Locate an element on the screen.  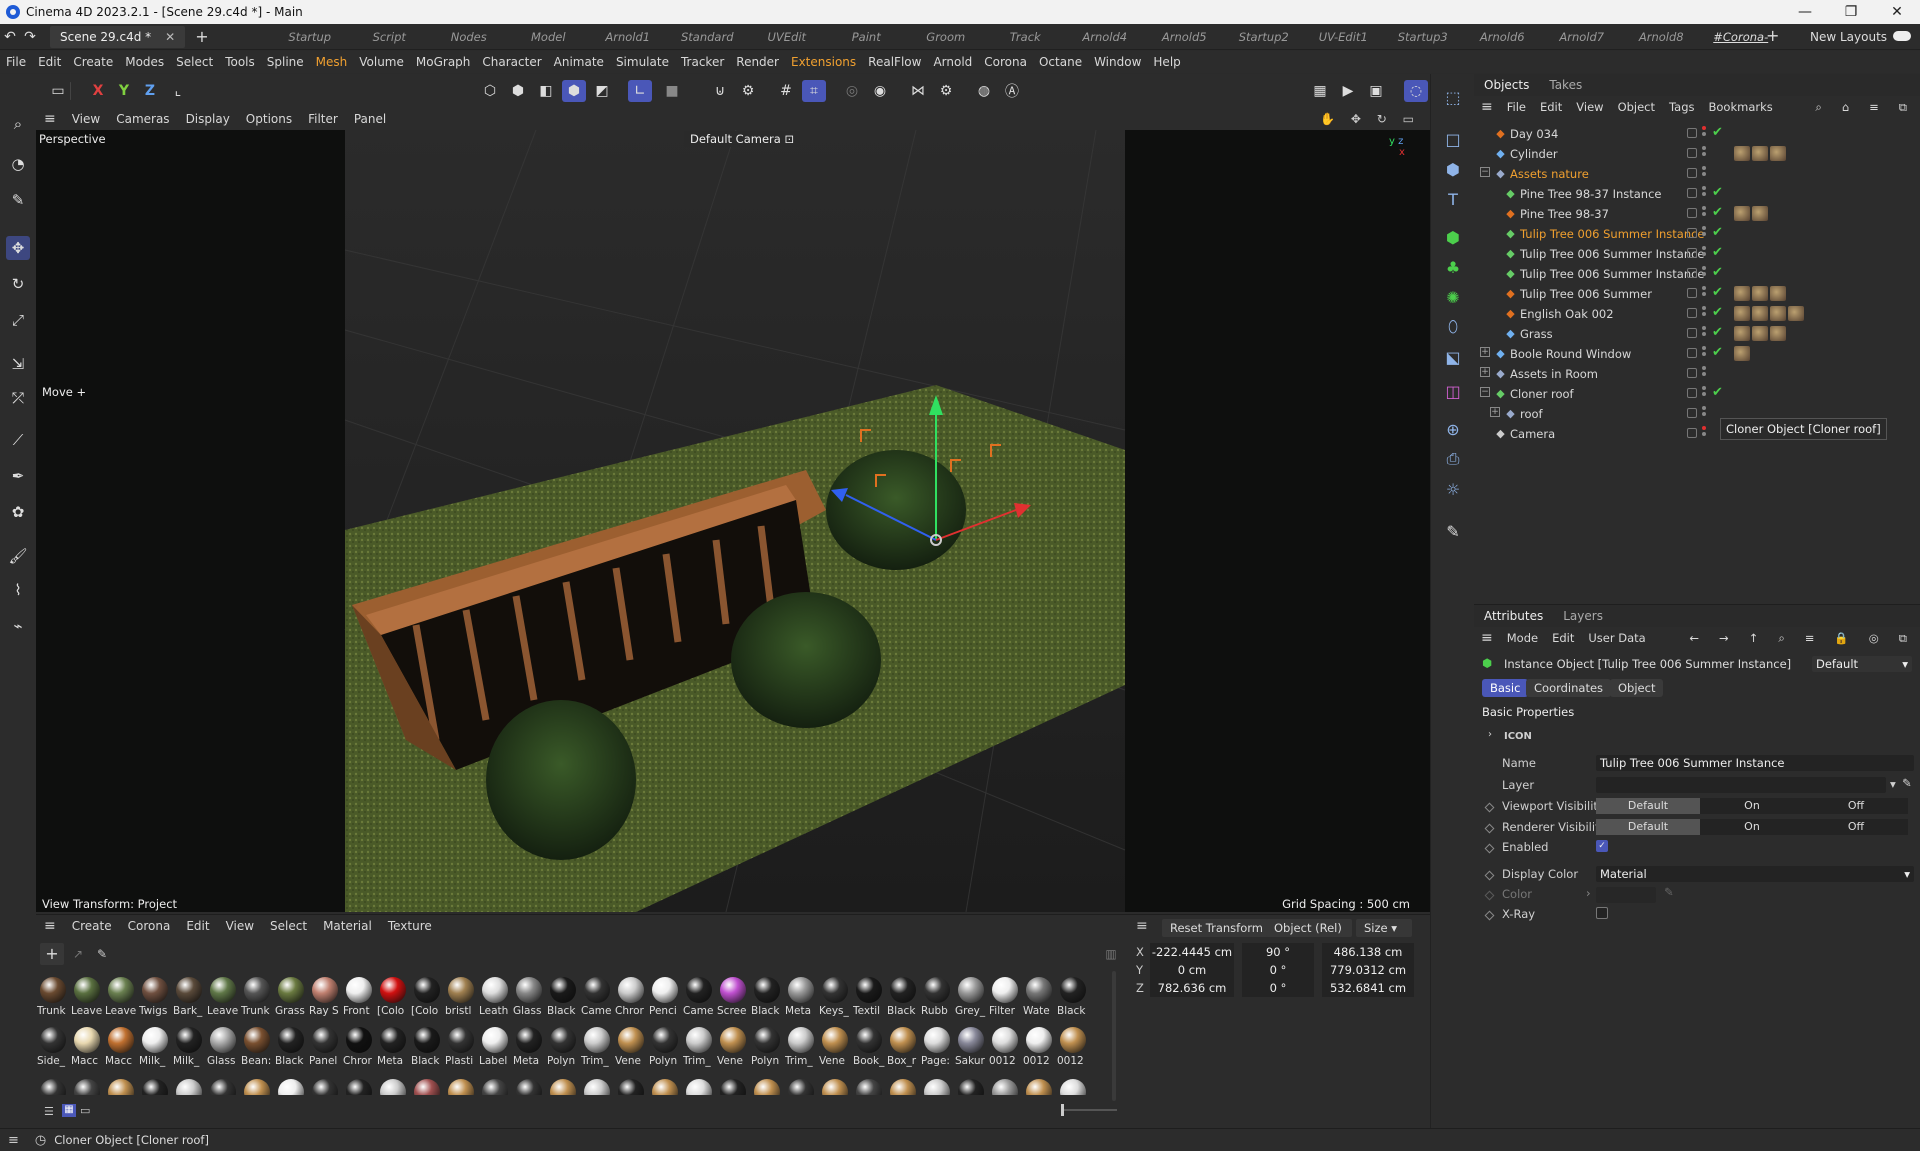
solo-mode-icon: ■ is located at coordinates (672, 91).